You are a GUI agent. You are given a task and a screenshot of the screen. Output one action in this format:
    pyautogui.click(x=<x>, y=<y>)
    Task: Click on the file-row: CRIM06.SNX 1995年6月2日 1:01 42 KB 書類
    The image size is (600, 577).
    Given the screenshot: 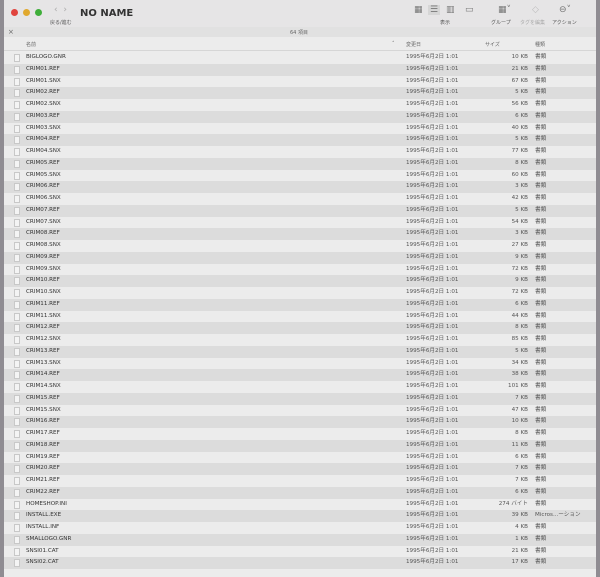 What is the action you would take?
    pyautogui.click(x=300, y=199)
    